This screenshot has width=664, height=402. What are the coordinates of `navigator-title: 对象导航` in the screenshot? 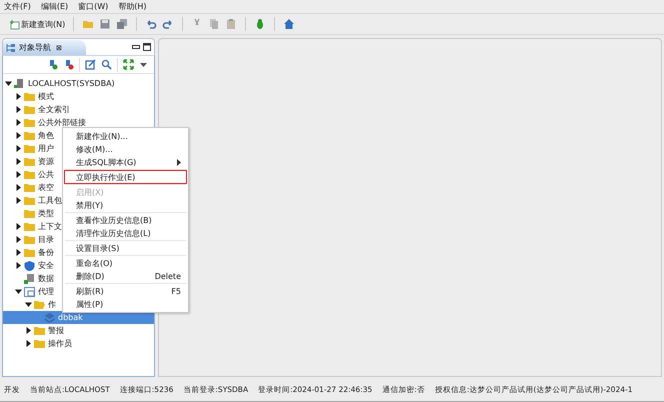 It's located at (35, 47).